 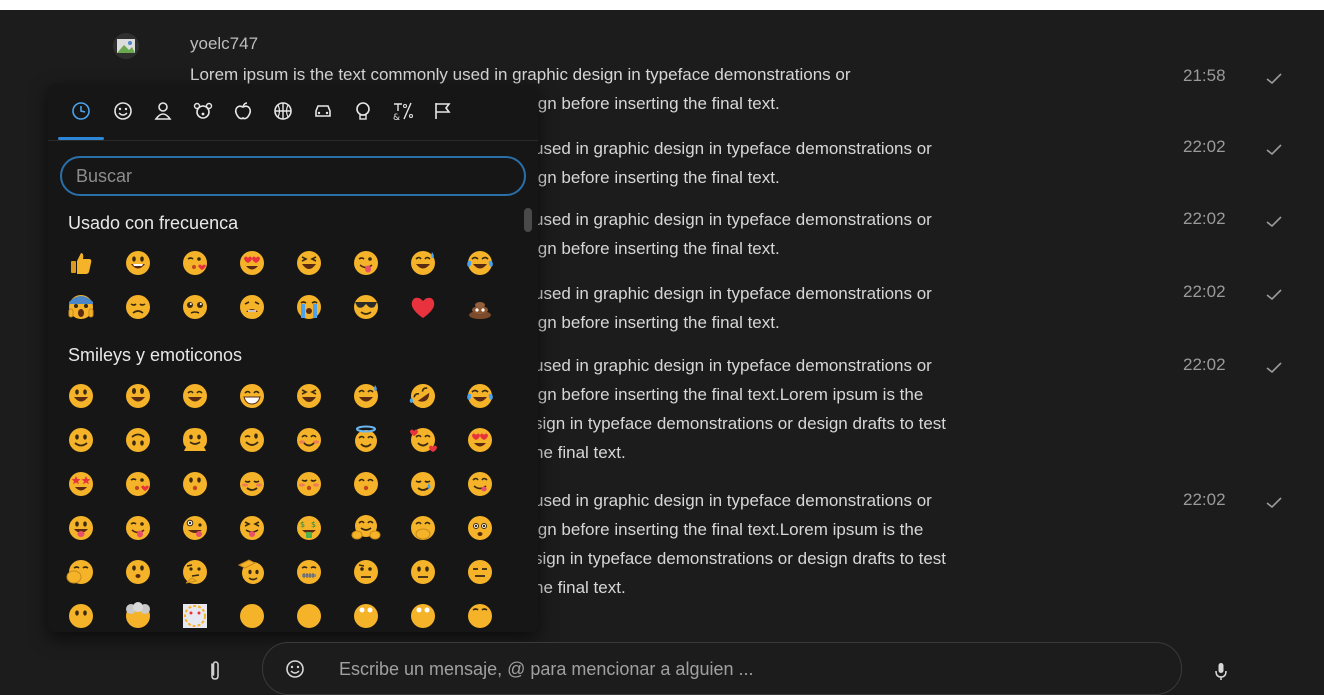 I want to click on car-icon, so click(x=323, y=111).